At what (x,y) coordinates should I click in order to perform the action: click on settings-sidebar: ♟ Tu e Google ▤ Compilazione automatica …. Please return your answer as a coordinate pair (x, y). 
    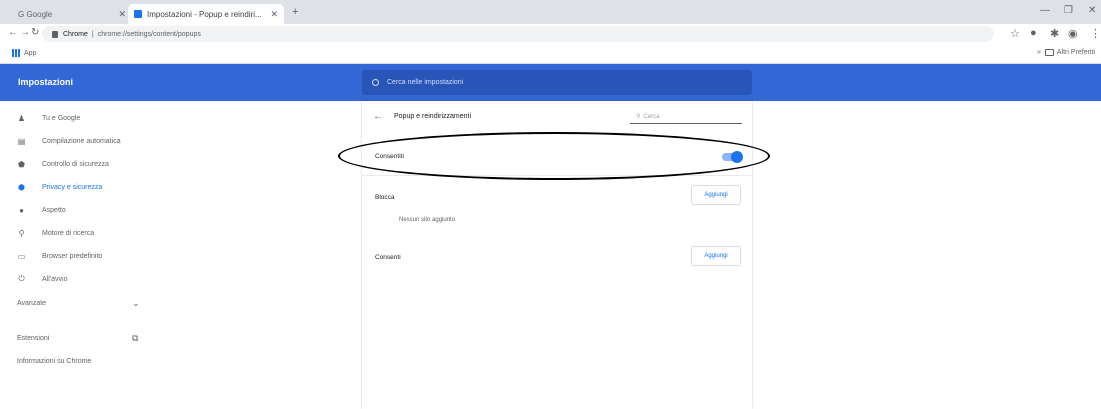
    Looking at the image, I should click on (80, 255).